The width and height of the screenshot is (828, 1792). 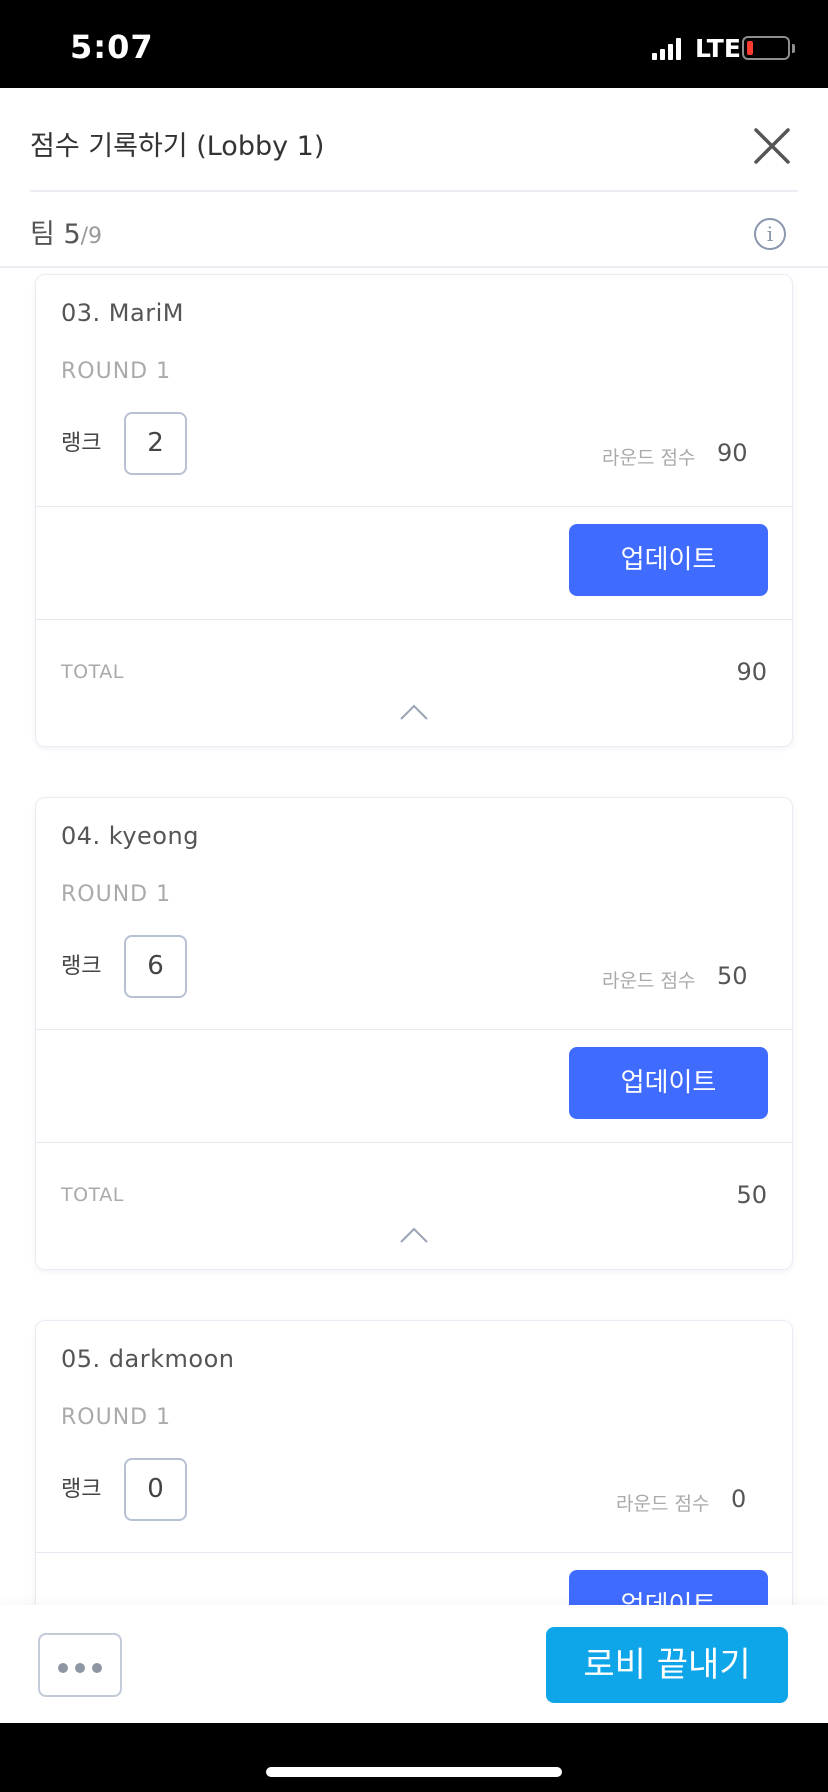 I want to click on bottom-action-bar: 로비 끝내기, so click(x=414, y=1664).